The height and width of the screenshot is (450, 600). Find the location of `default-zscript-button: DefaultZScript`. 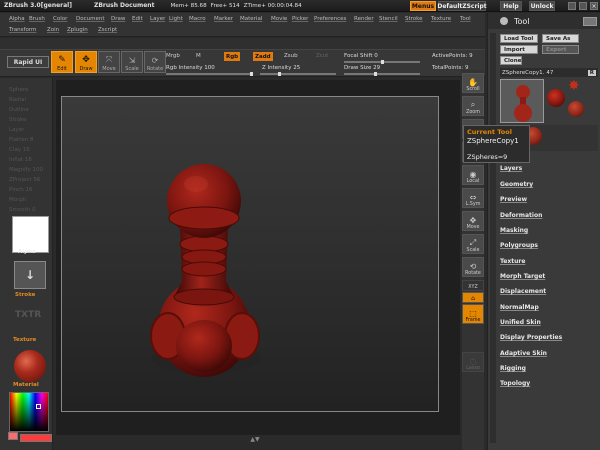

default-zscript-button: DefaultZScript is located at coordinates (462, 6).